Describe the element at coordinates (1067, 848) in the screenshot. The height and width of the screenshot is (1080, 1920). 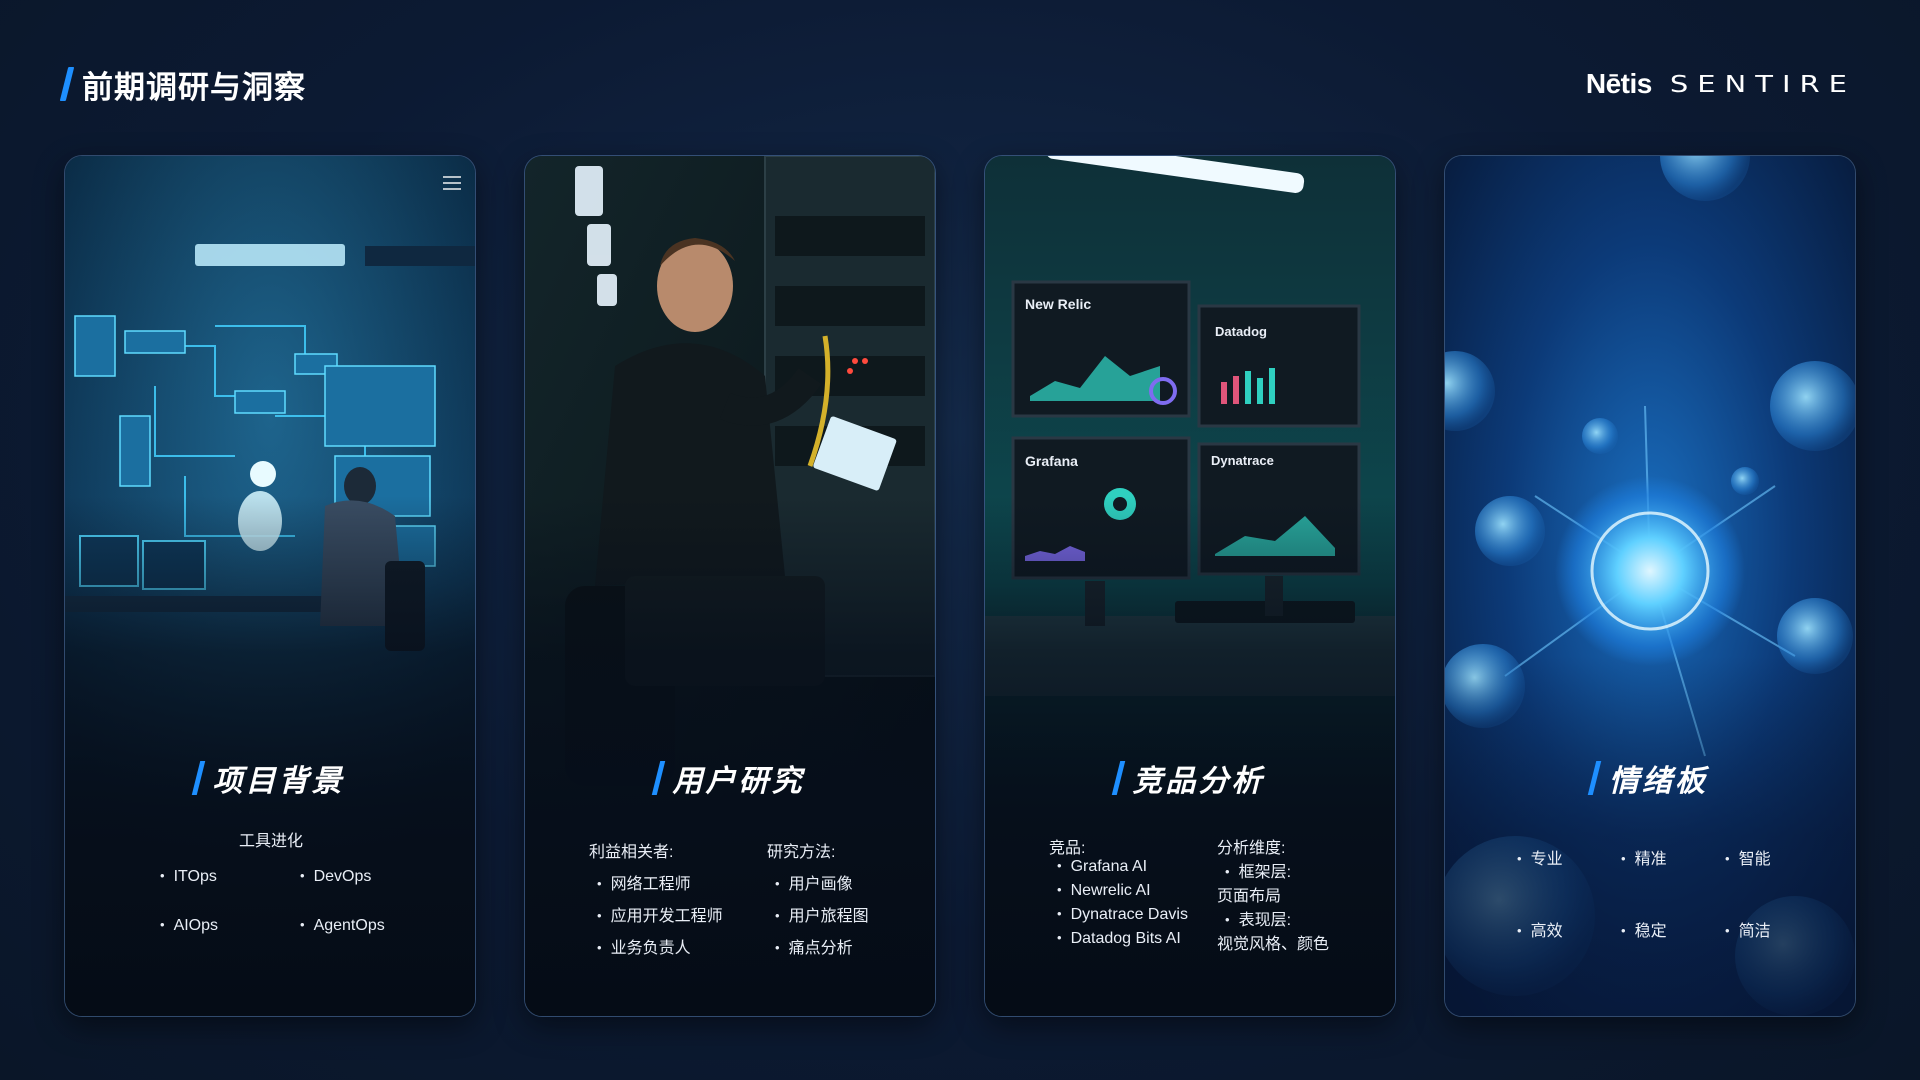
I see `column-label: 竞品:` at that location.